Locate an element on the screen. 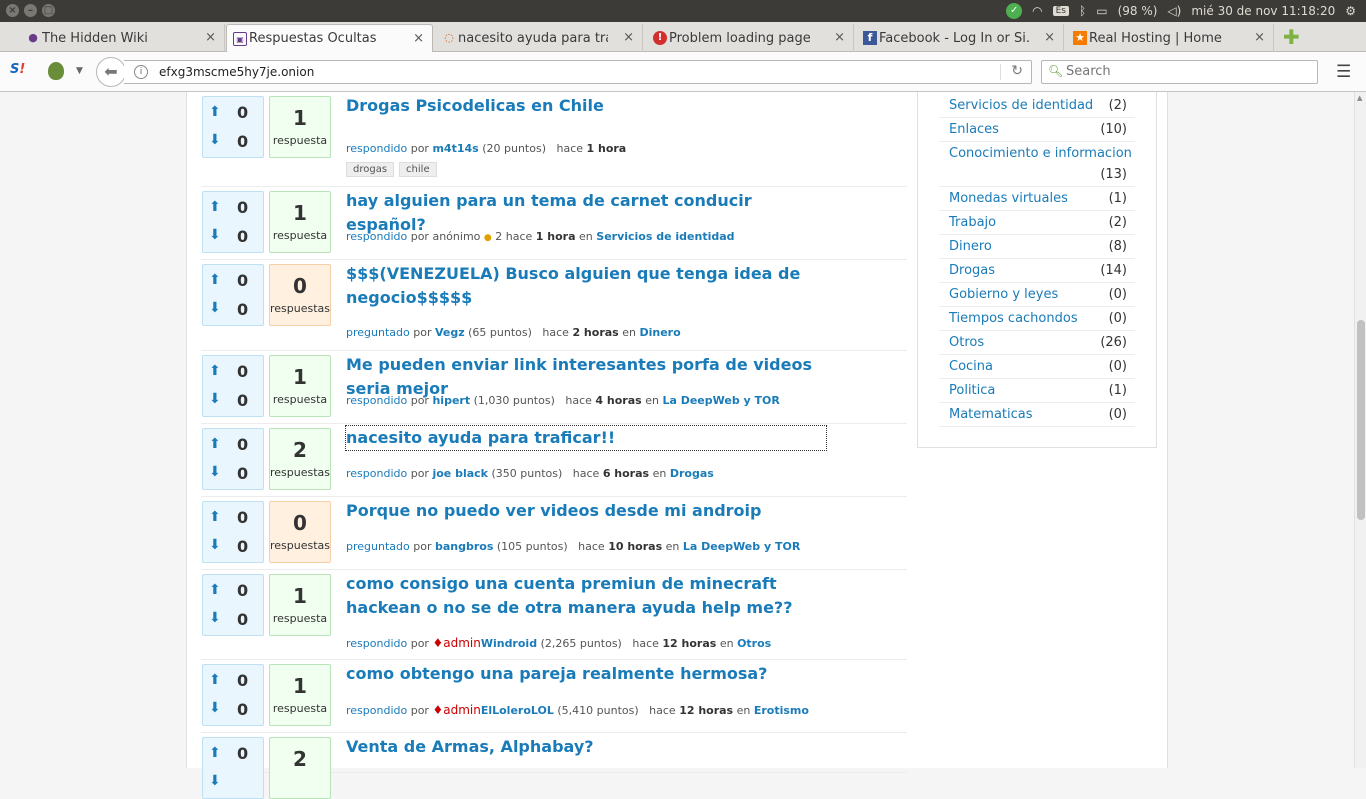  category-link: Otros is located at coordinates (754, 643).